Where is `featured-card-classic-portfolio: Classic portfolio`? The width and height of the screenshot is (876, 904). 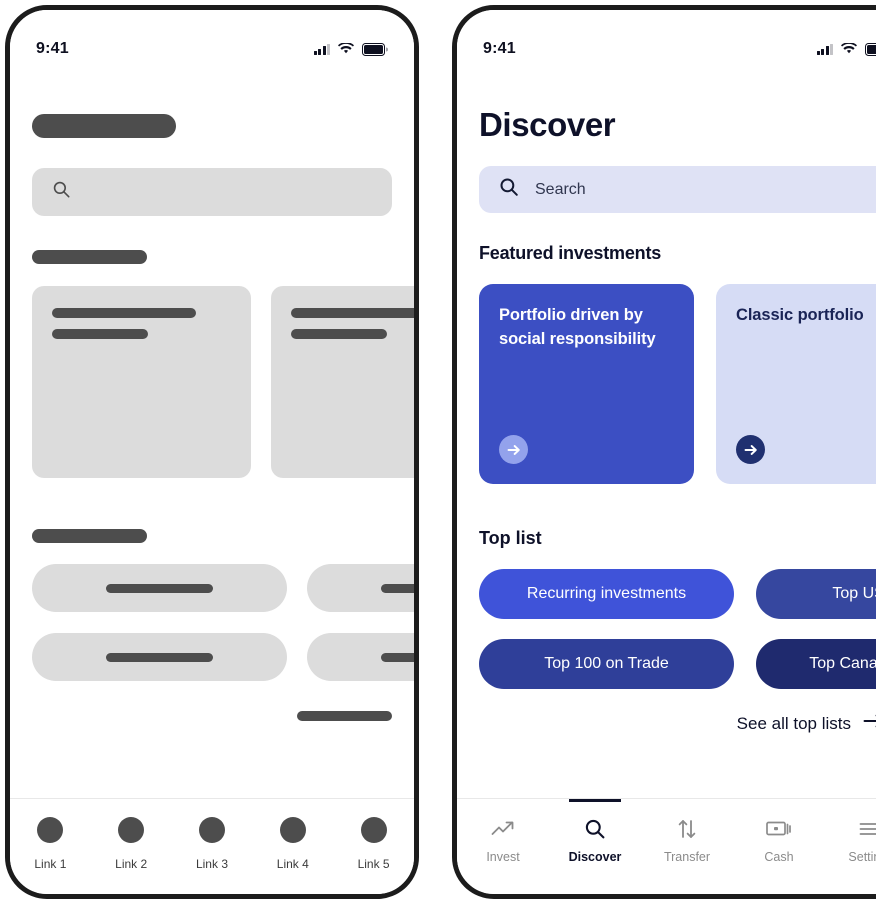 featured-card-classic-portfolio: Classic portfolio is located at coordinates (796, 384).